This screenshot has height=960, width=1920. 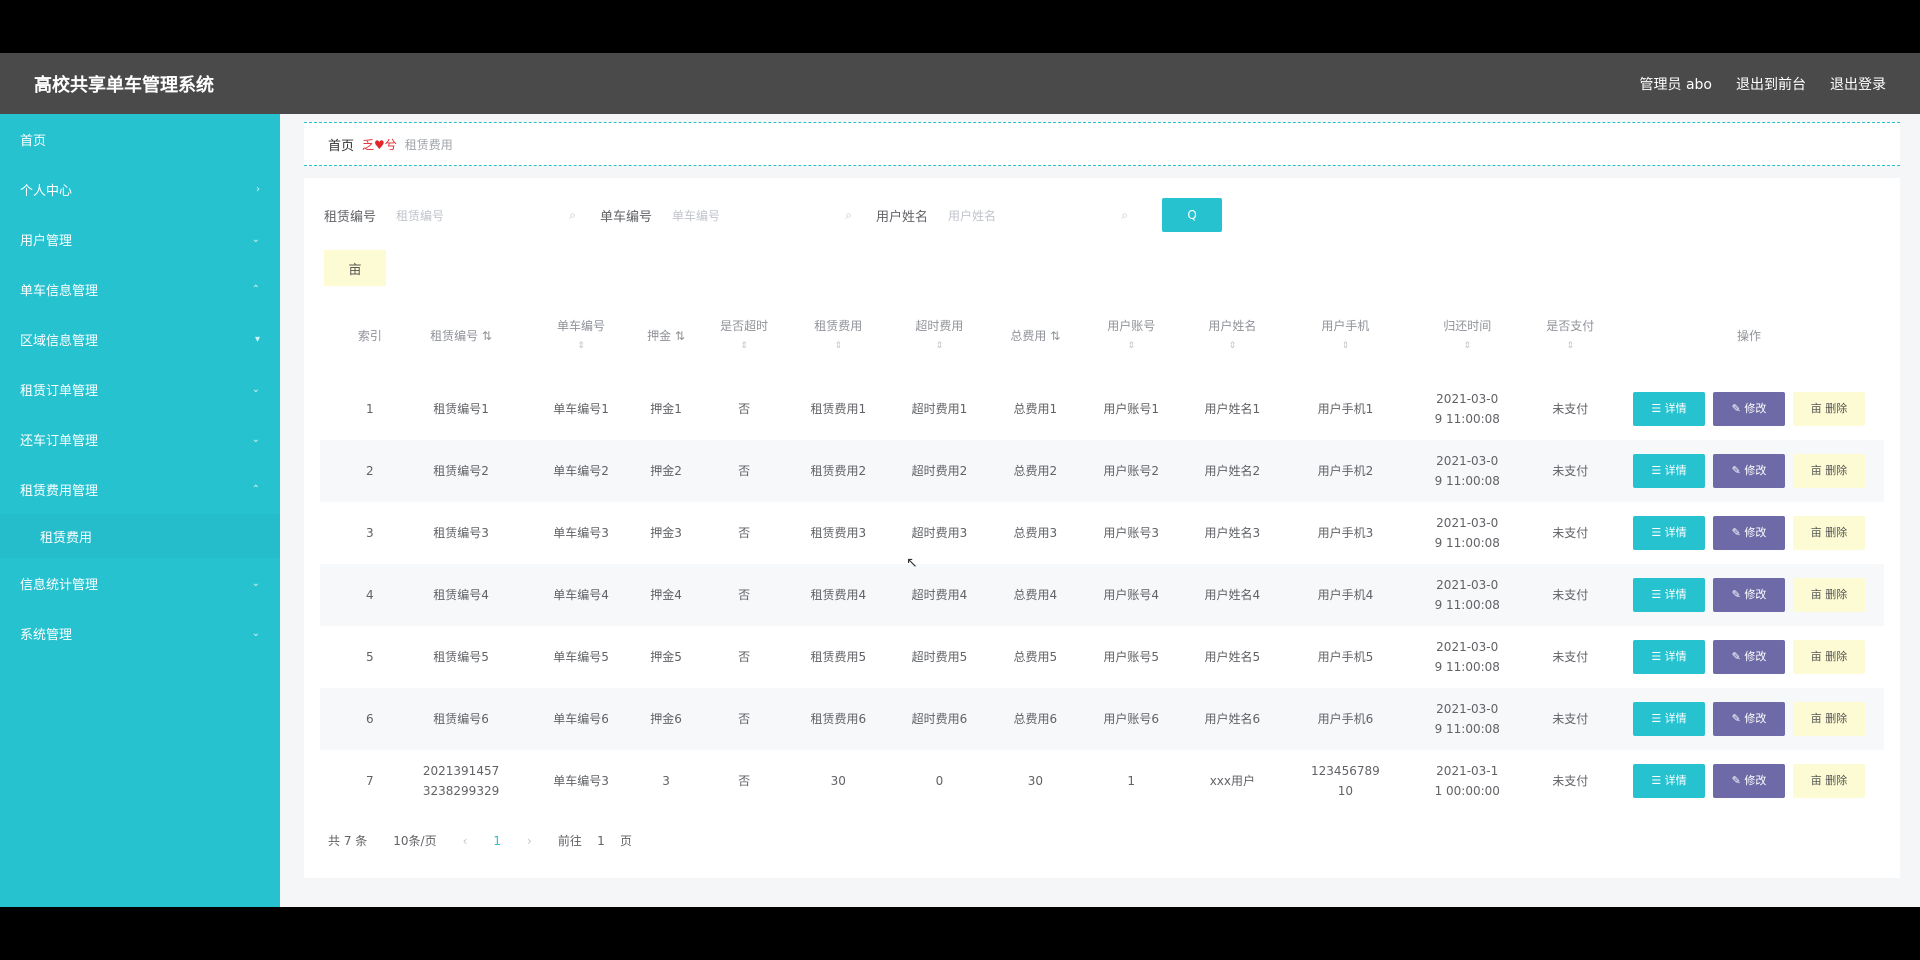 What do you see at coordinates (1467, 657) in the screenshot?
I see `table-cell: 2021-03-0 9 11:00:08` at bounding box center [1467, 657].